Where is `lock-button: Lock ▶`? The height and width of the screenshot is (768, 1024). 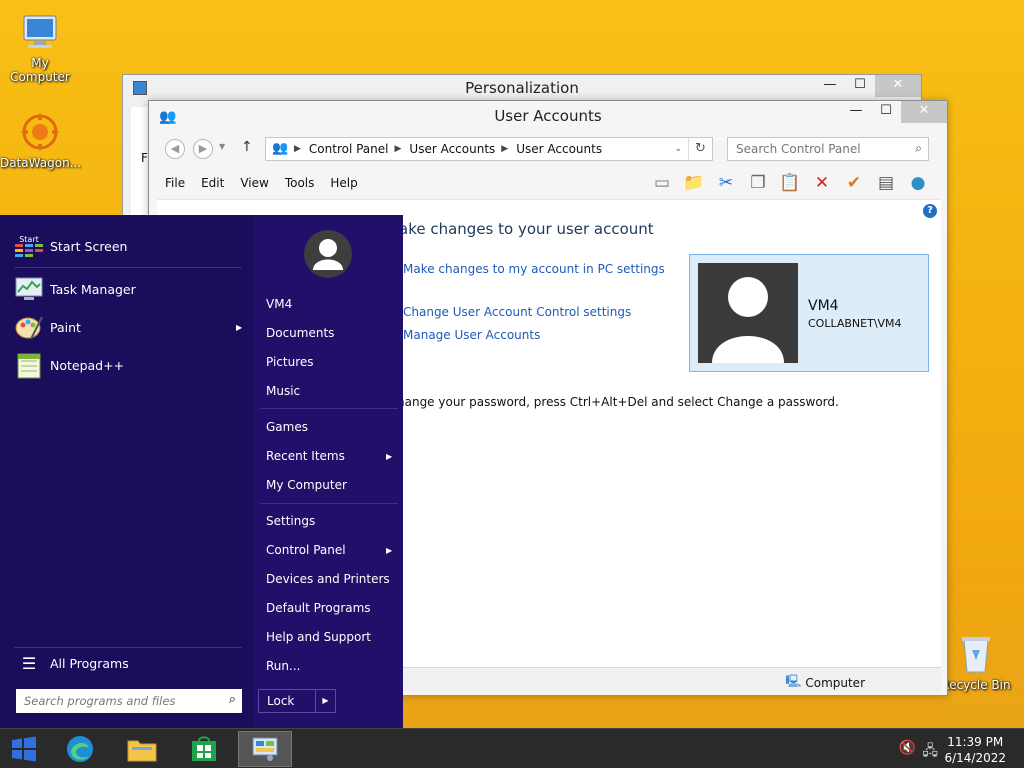 lock-button: Lock ▶ is located at coordinates (297, 701).